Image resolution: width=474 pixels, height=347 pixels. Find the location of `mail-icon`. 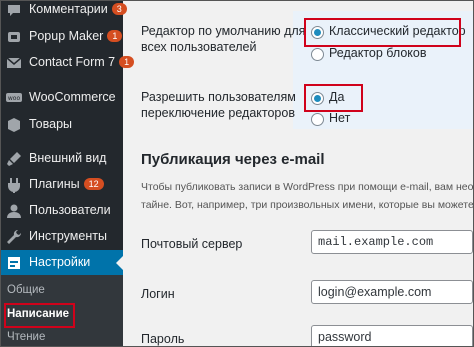

mail-icon is located at coordinates (14, 62).